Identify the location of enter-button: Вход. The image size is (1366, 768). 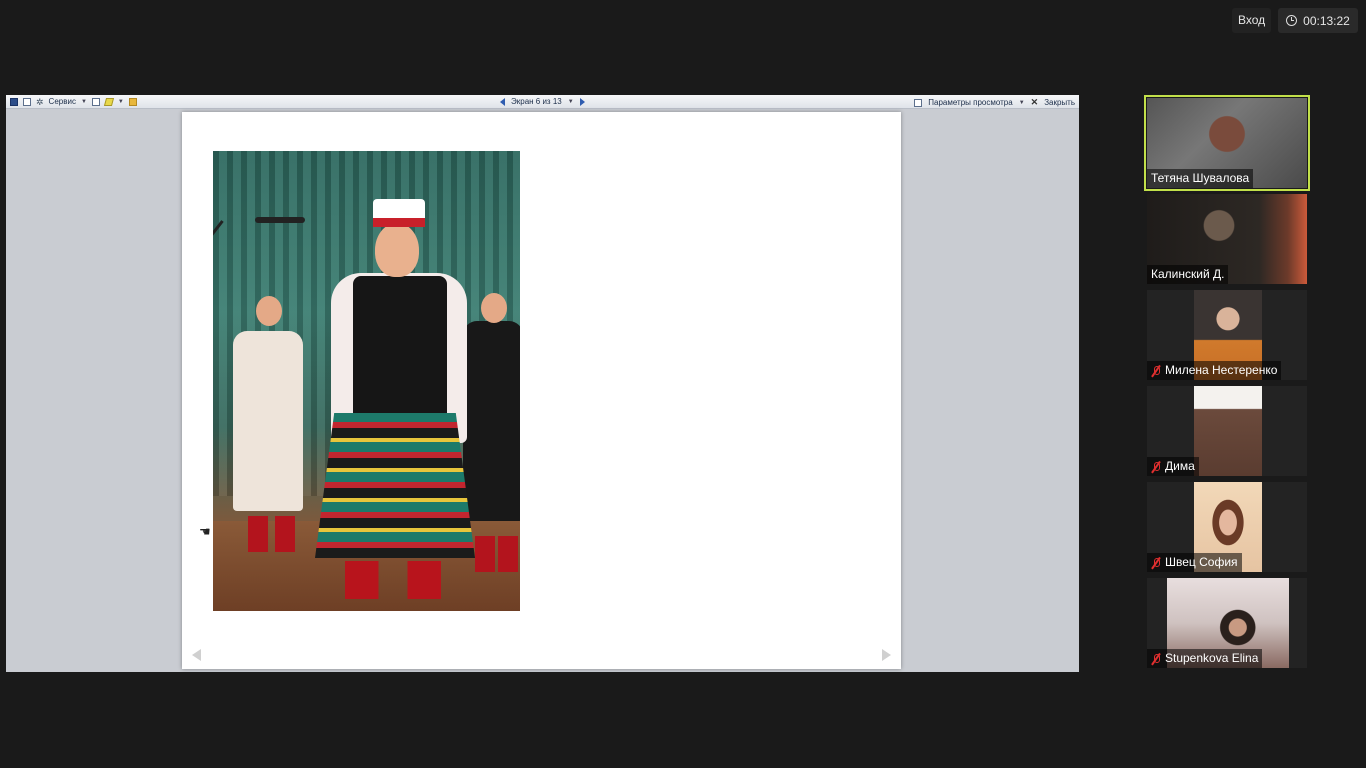
(1252, 20).